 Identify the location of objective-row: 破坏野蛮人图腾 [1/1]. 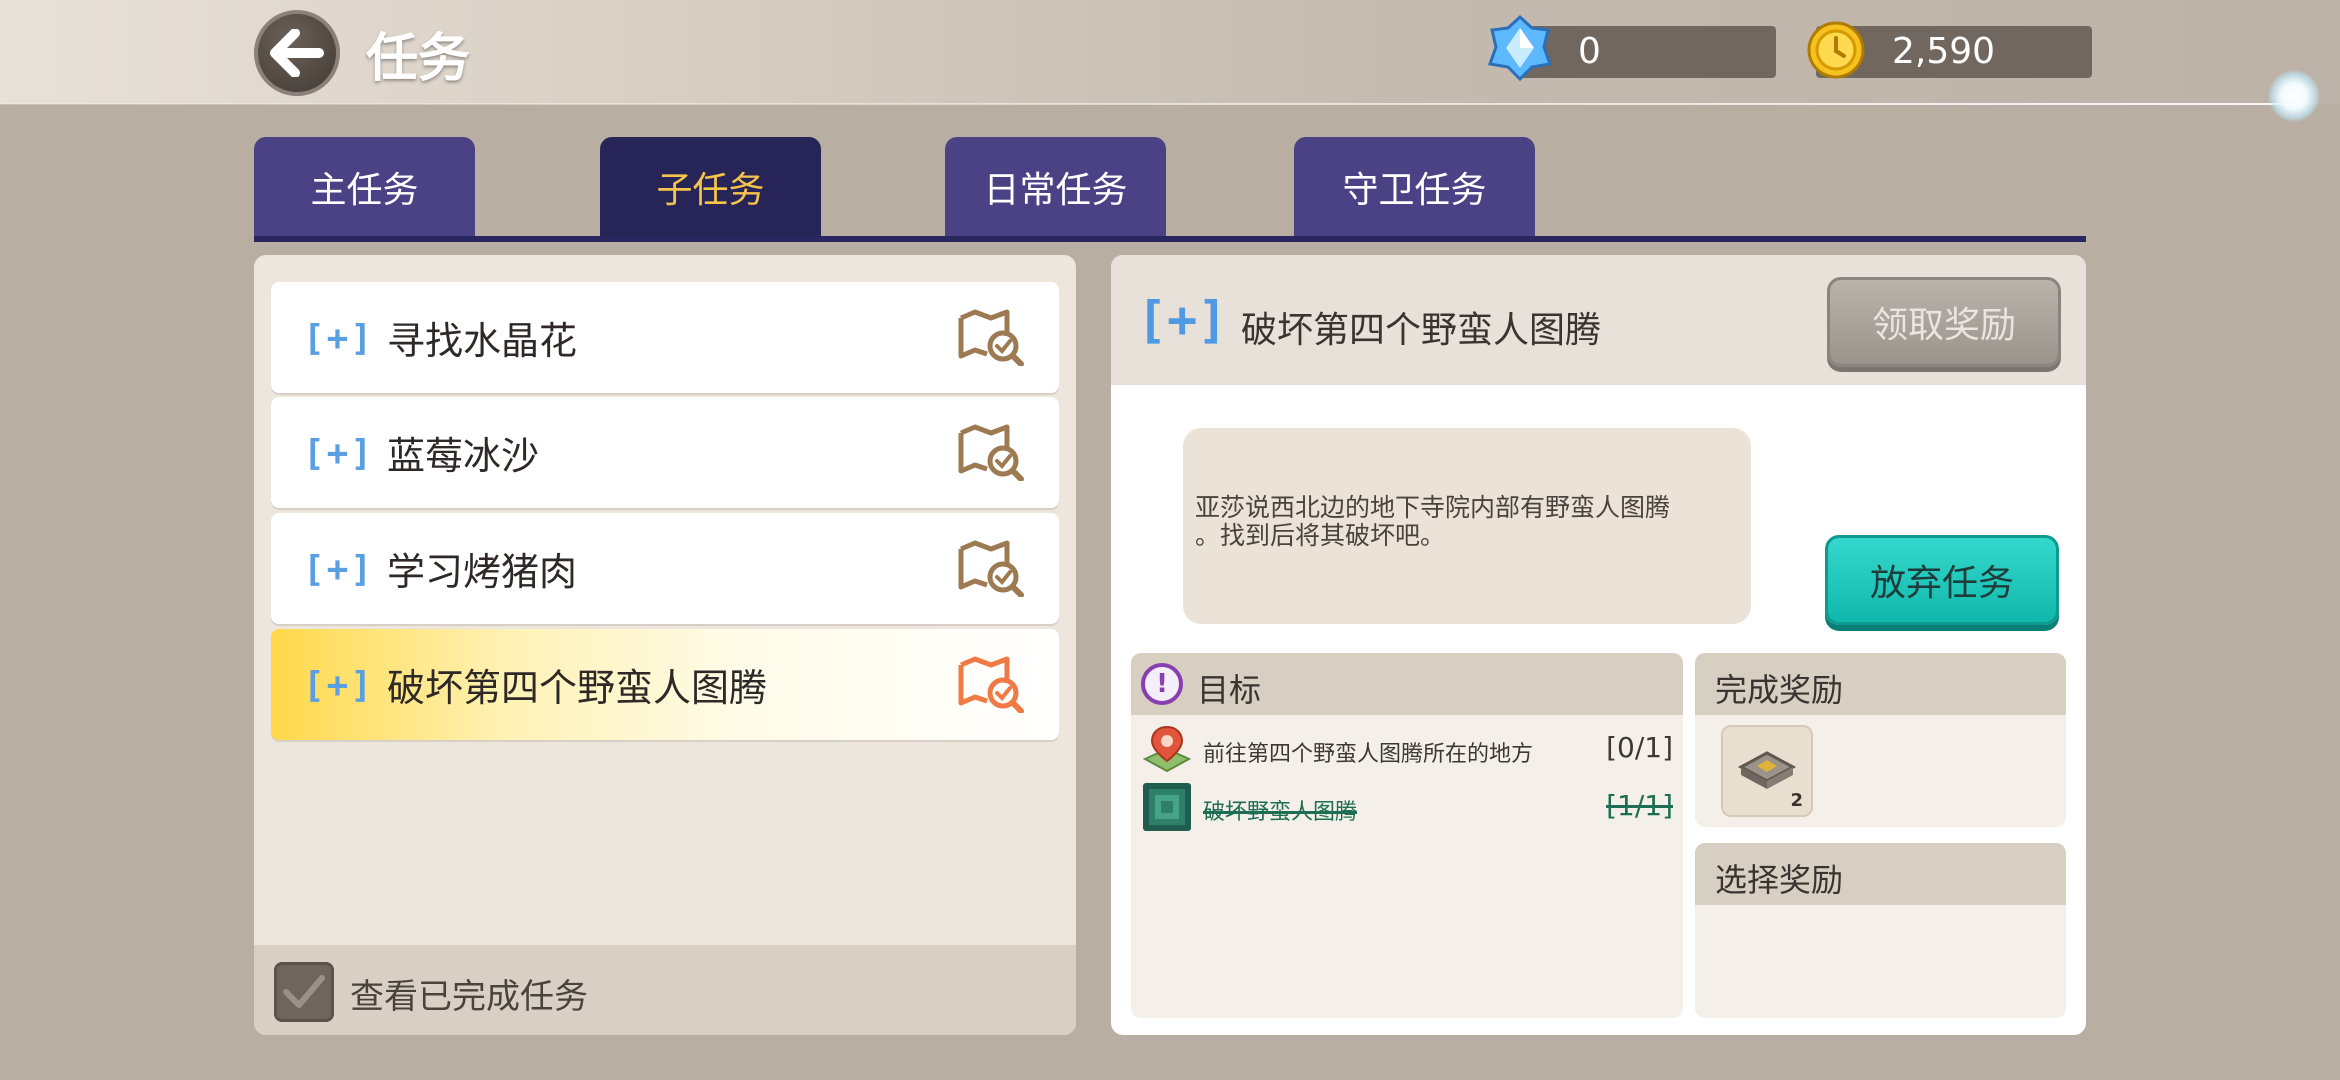
(1407, 809).